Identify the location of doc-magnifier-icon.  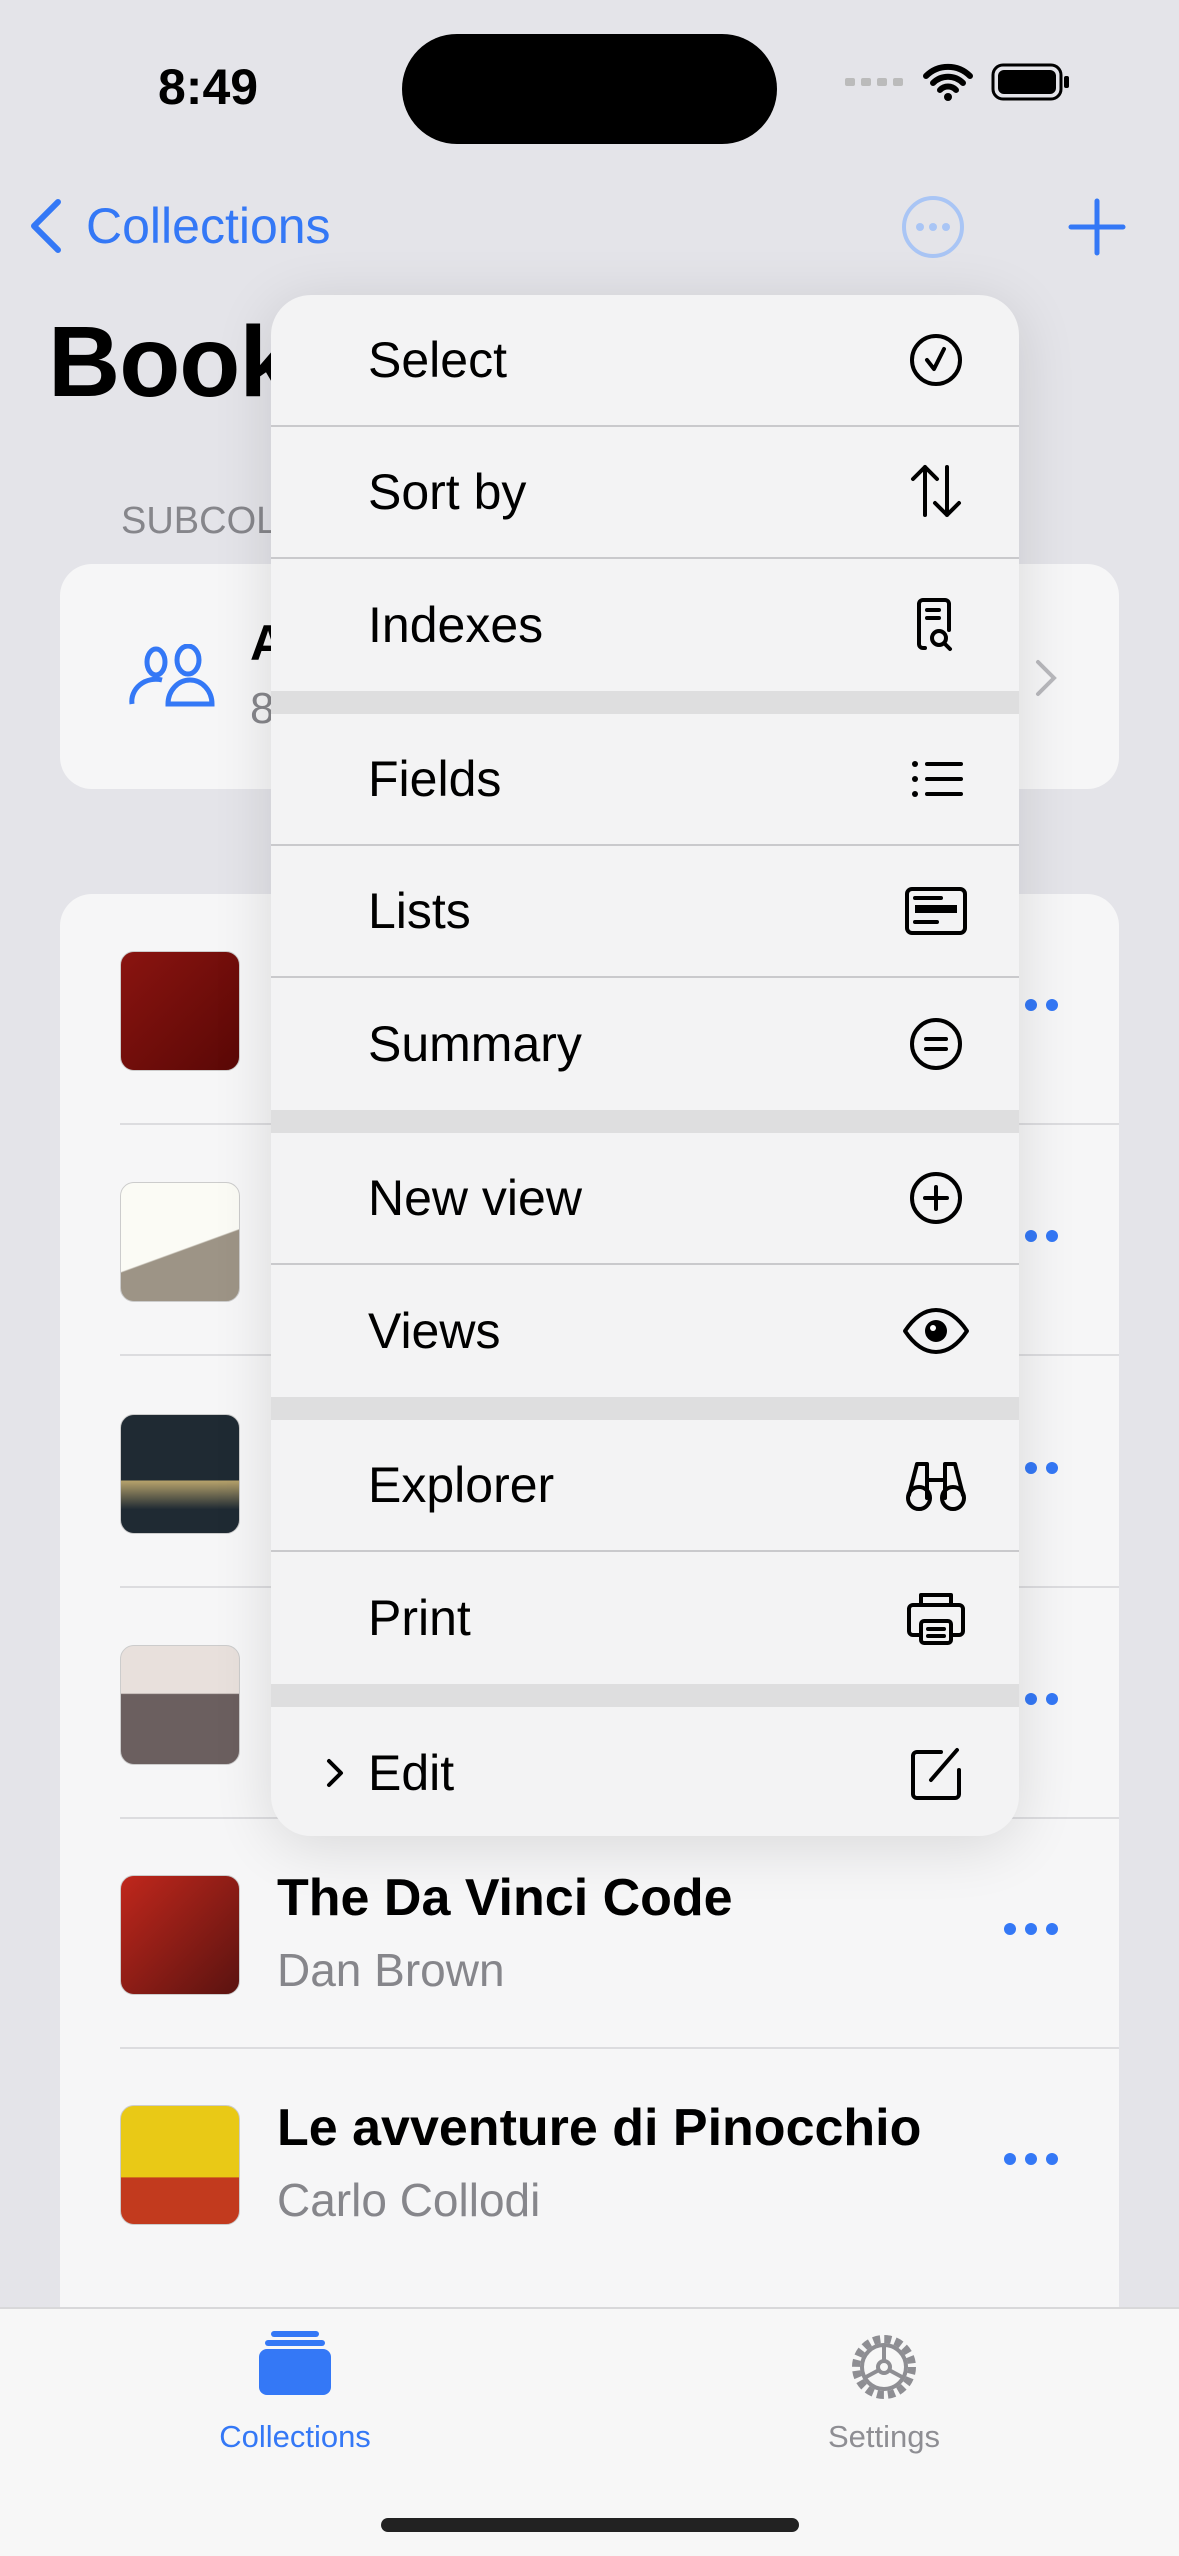
(934, 624).